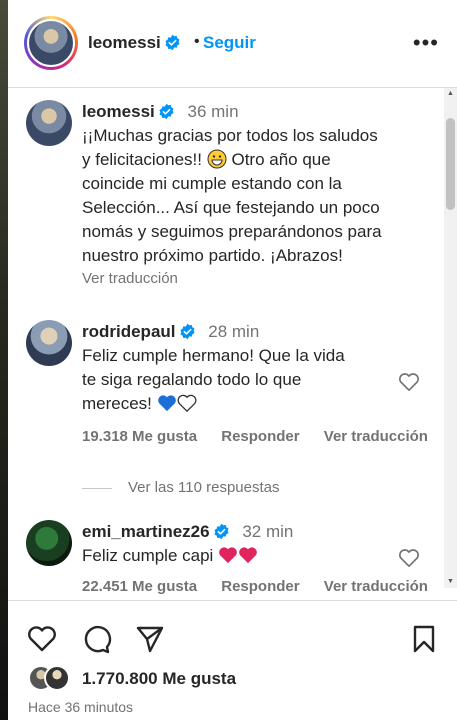 The image size is (457, 720). What do you see at coordinates (450, 164) in the screenshot?
I see `scrollbar-thumb` at bounding box center [450, 164].